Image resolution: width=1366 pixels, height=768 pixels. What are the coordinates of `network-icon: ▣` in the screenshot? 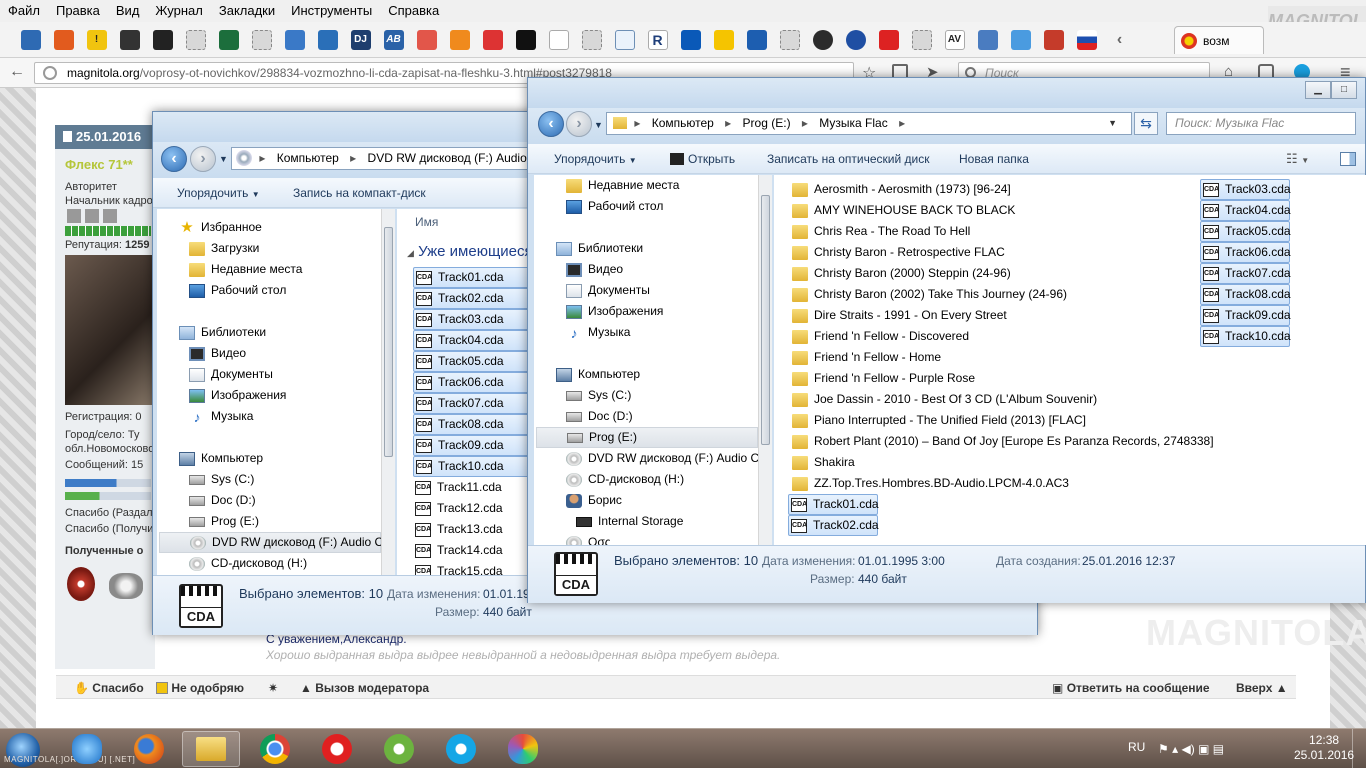 It's located at (1203, 749).